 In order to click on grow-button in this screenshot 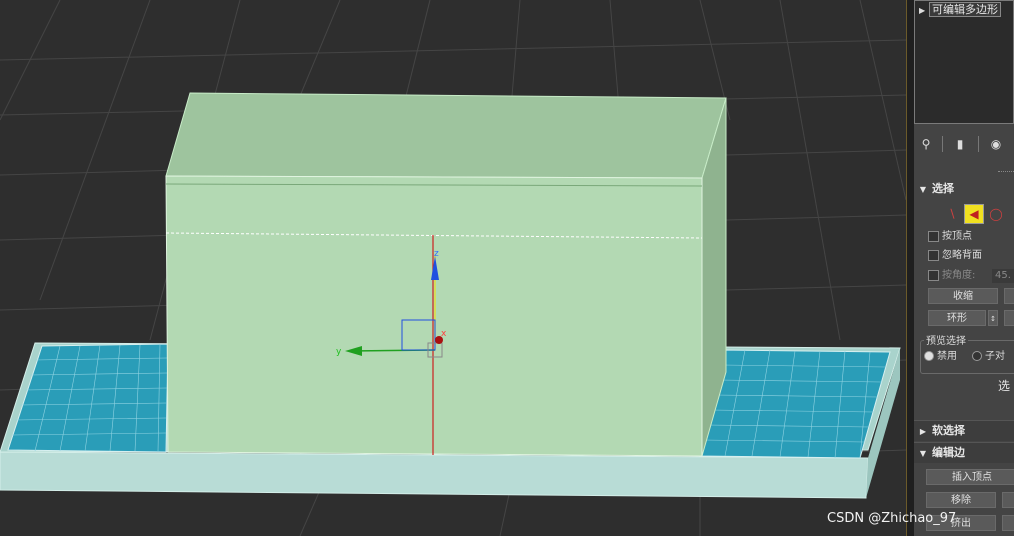, I will do `click(1009, 296)`.